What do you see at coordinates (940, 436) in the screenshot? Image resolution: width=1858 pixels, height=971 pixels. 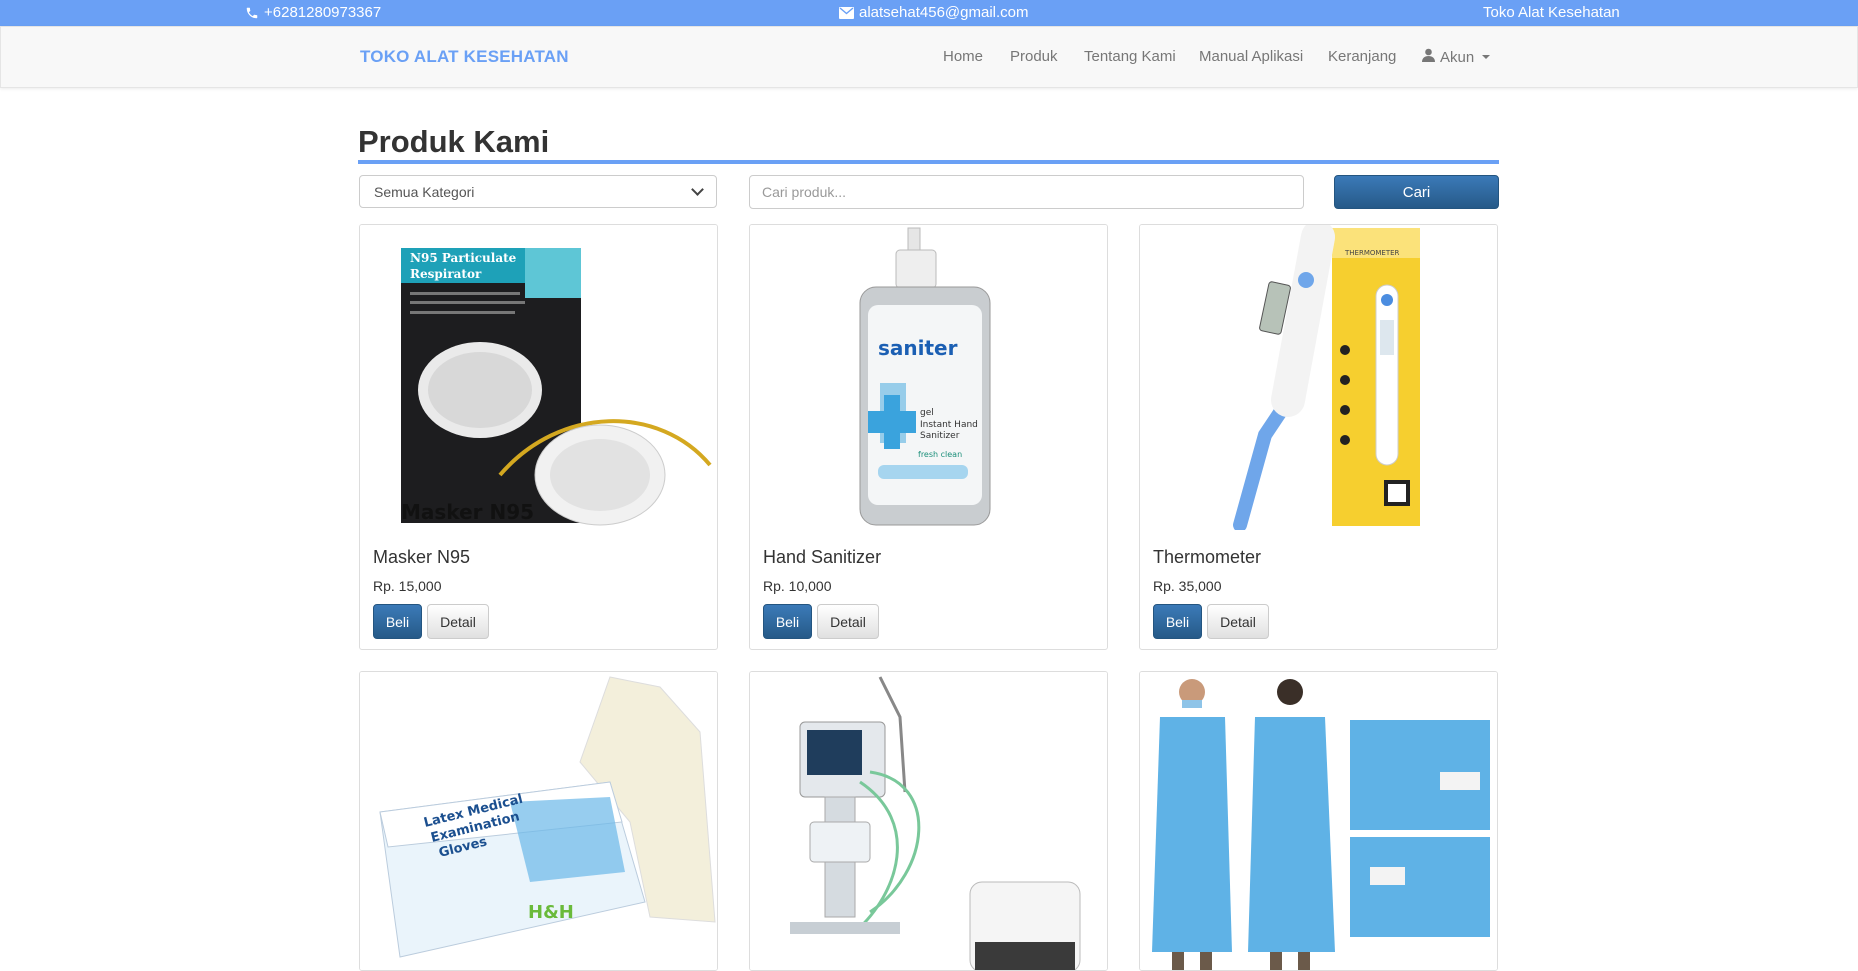 I see `svg-text: Sanitizer` at bounding box center [940, 436].